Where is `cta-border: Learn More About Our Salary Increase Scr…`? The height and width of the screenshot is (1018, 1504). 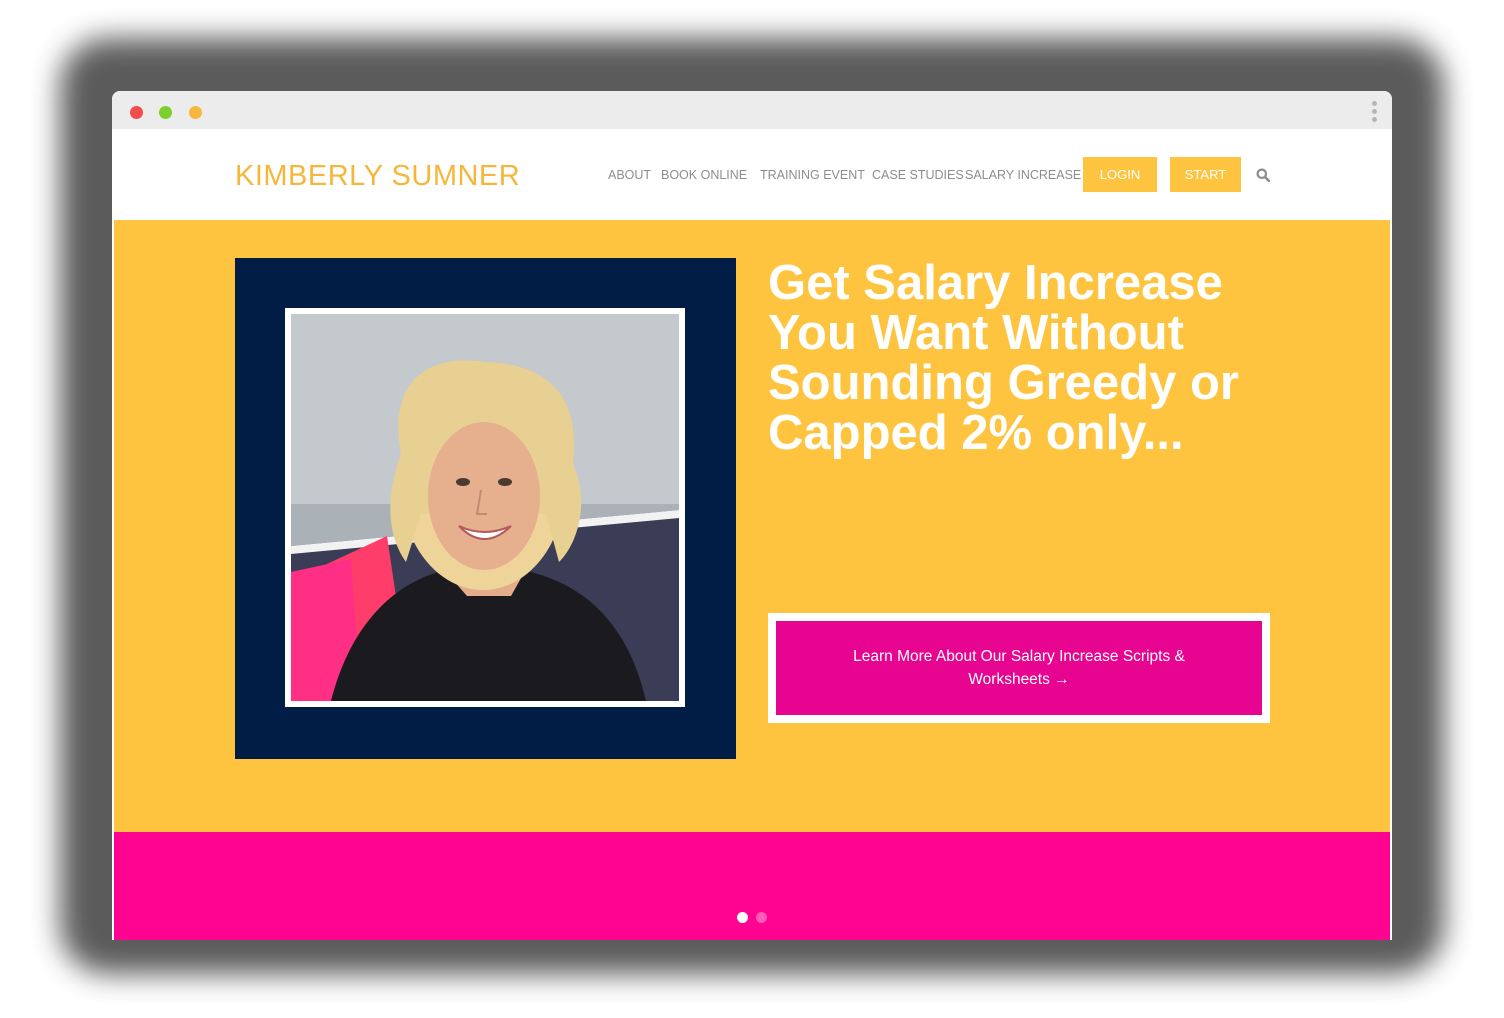
cta-border: Learn More About Our Salary Increase Scr… is located at coordinates (1019, 668).